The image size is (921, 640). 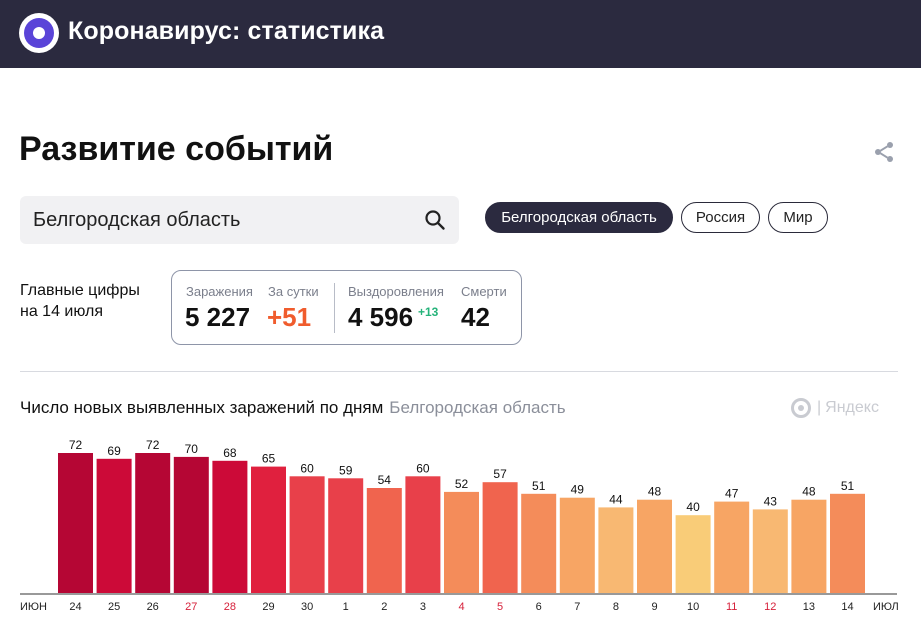 What do you see at coordinates (381, 317) in the screenshot?
I see `recoveries-value: 4 596` at bounding box center [381, 317].